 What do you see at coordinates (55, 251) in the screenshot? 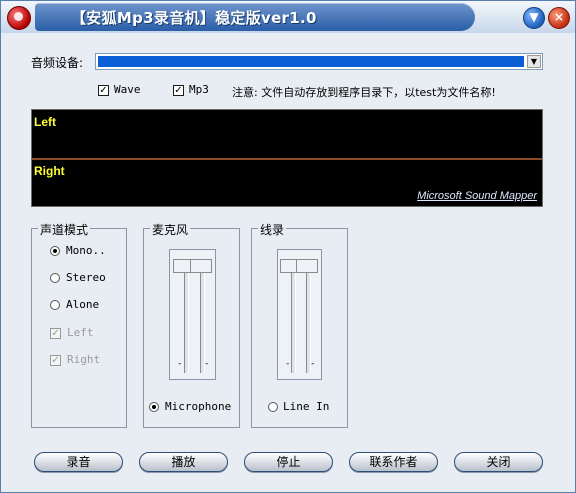
I see `mono-radio` at bounding box center [55, 251].